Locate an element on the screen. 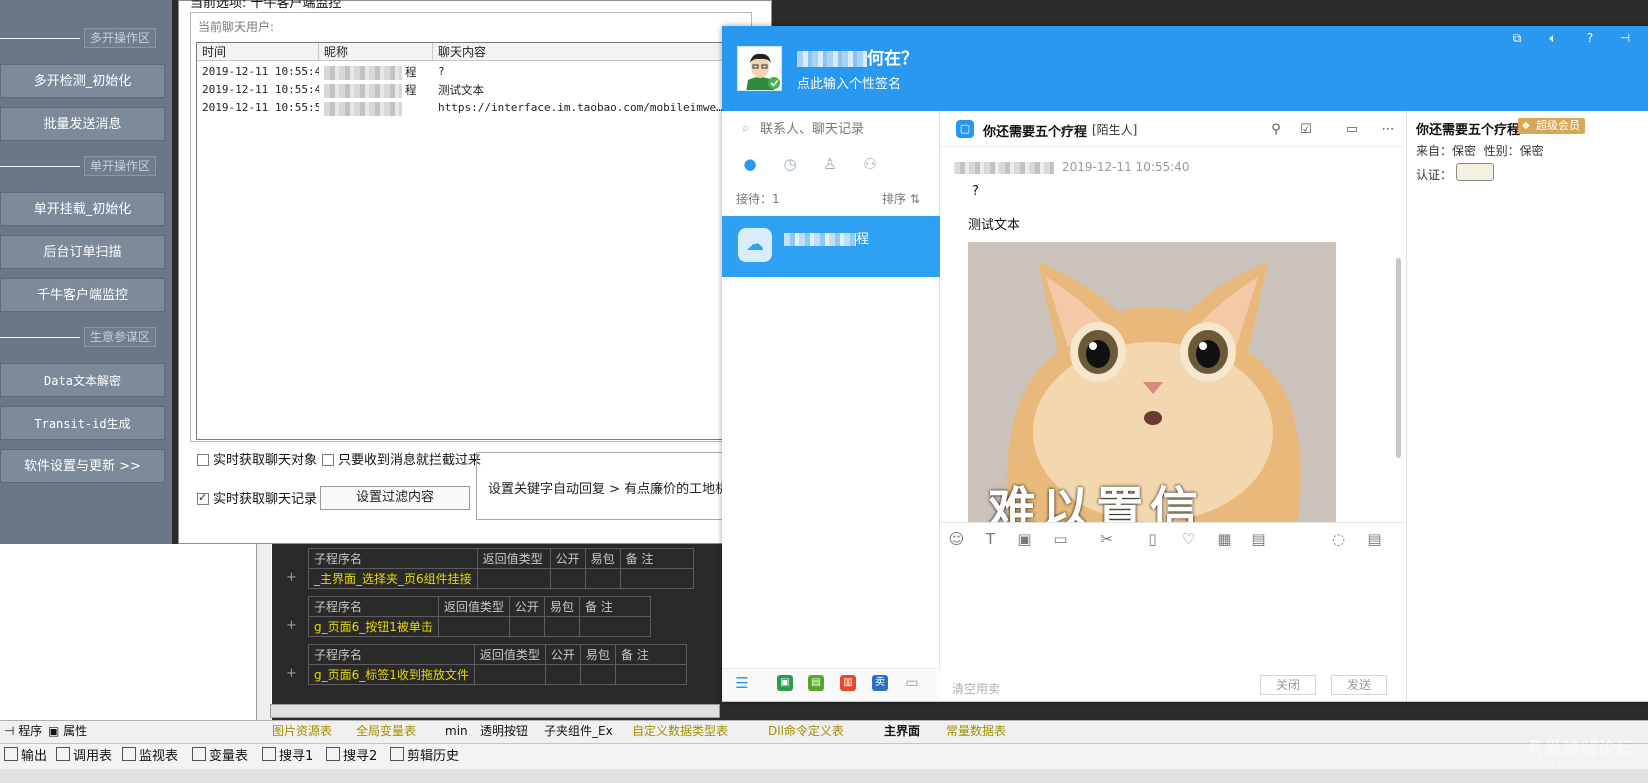 The image size is (1648, 783). filter-content-button: 设置过滤内容 is located at coordinates (395, 498).